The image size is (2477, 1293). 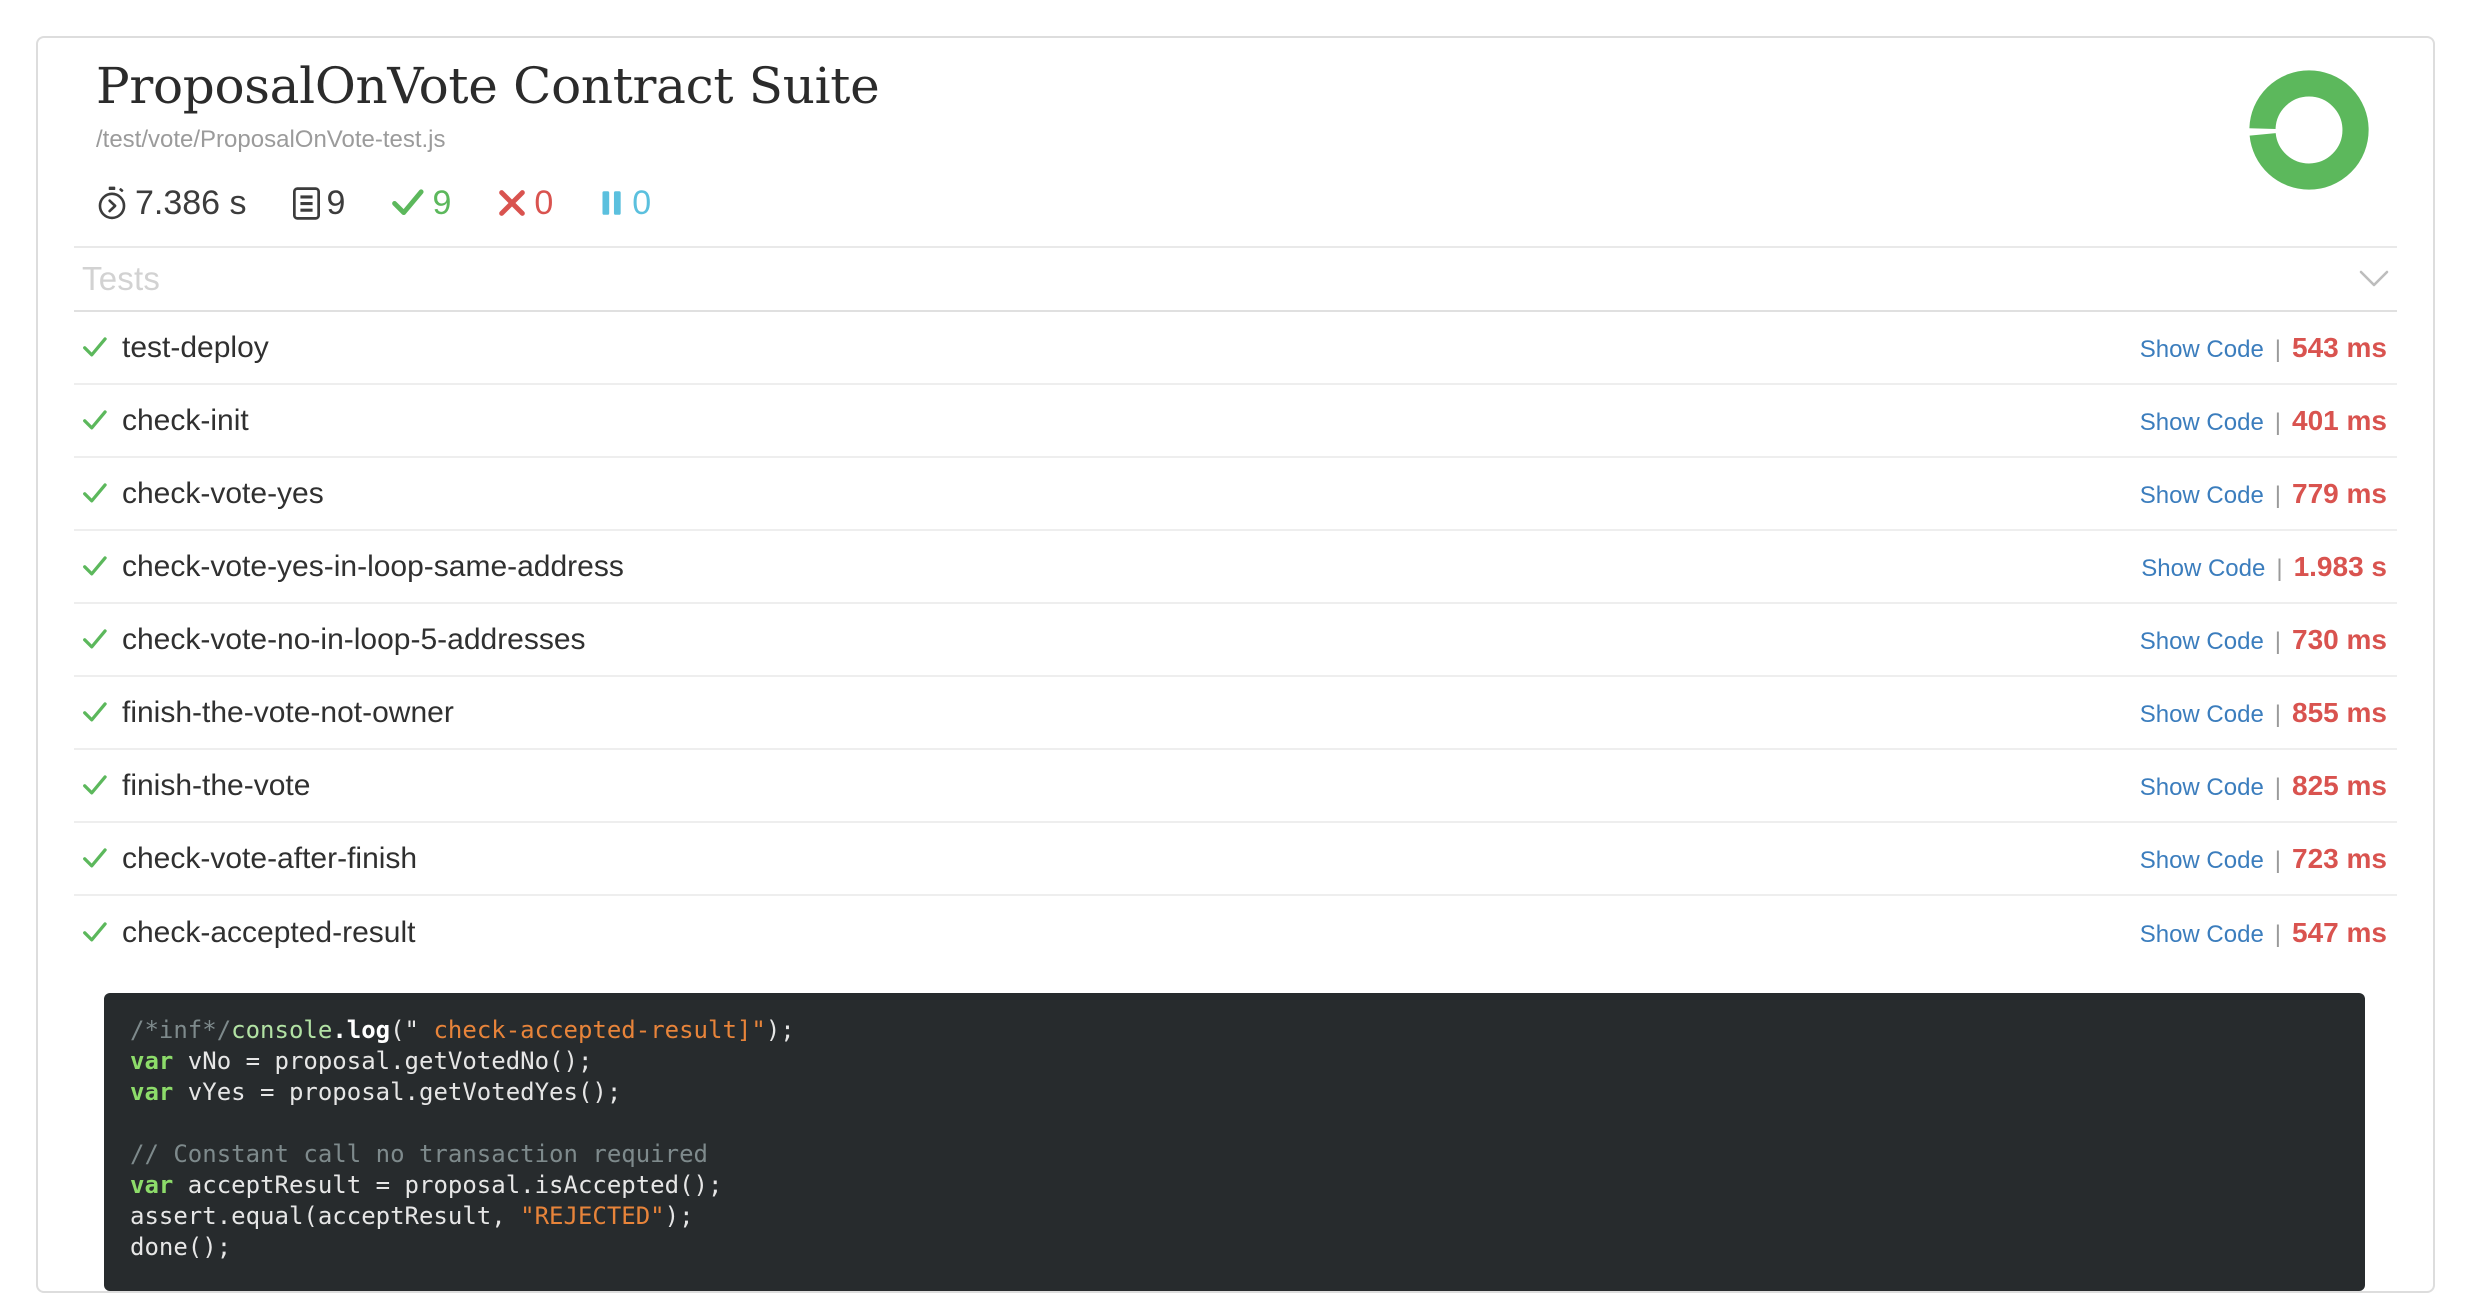 I want to click on stat-passed: 9, so click(x=421, y=203).